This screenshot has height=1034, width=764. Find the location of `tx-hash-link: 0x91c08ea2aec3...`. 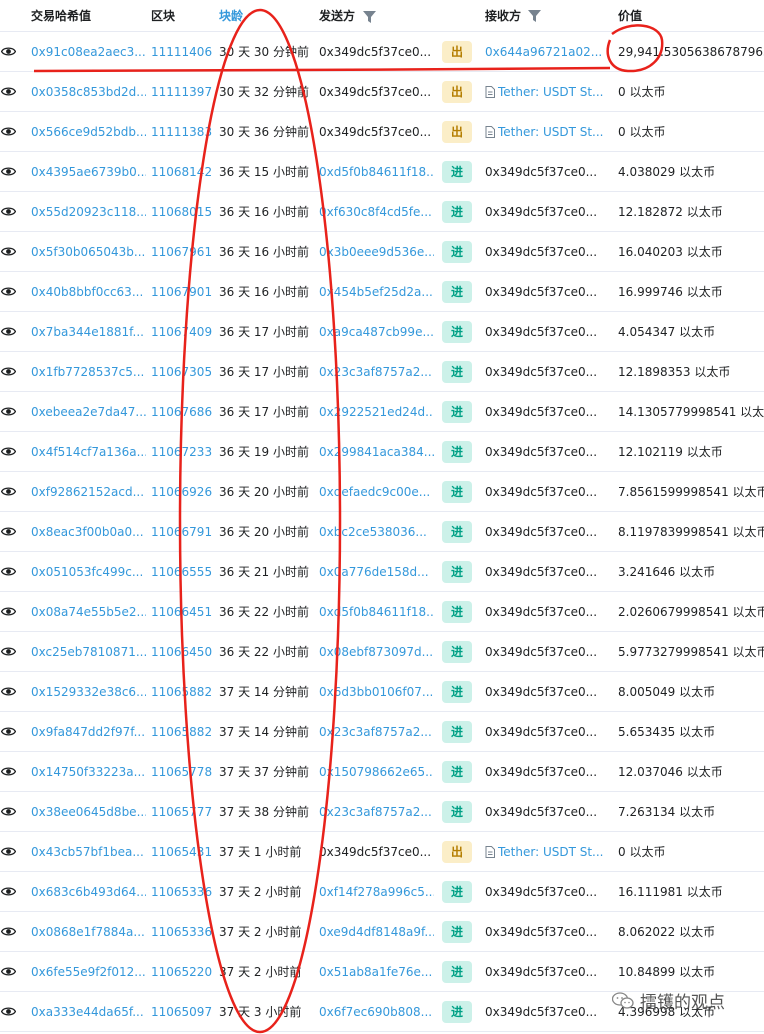

tx-hash-link: 0x91c08ea2aec3... is located at coordinates (86, 52).